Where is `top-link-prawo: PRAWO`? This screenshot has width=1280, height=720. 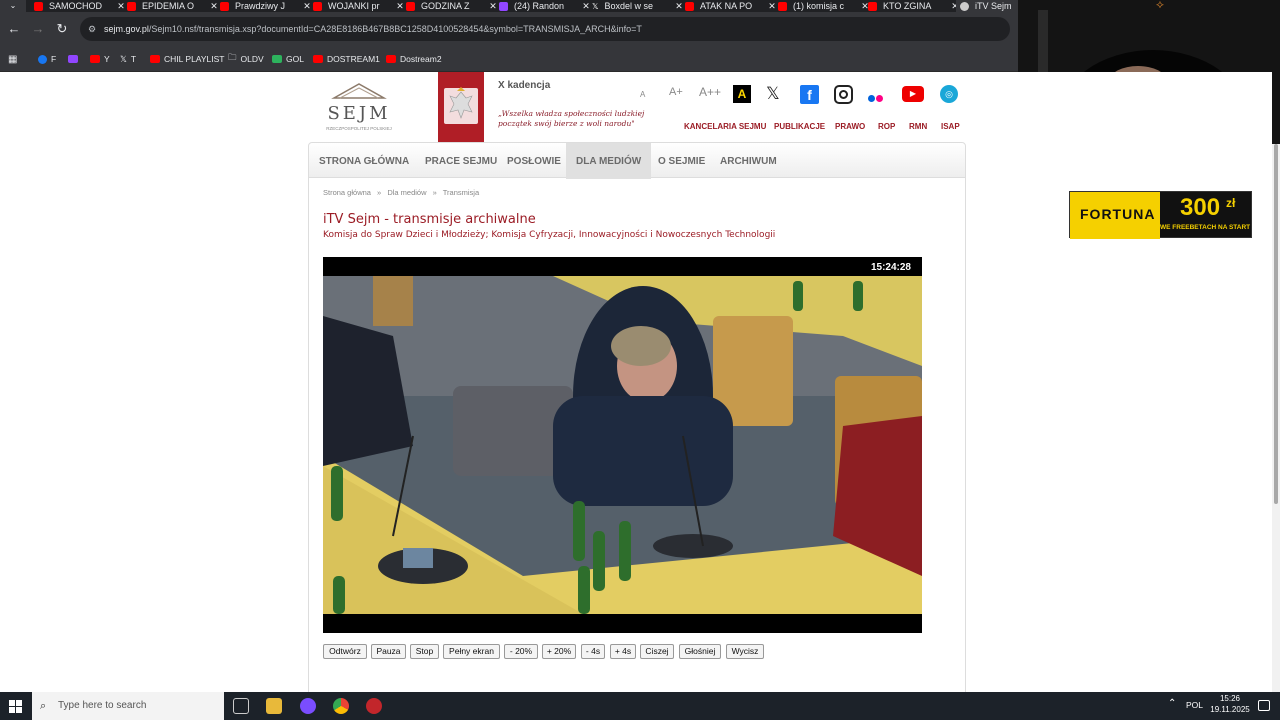
top-link-prawo: PRAWO is located at coordinates (850, 126).